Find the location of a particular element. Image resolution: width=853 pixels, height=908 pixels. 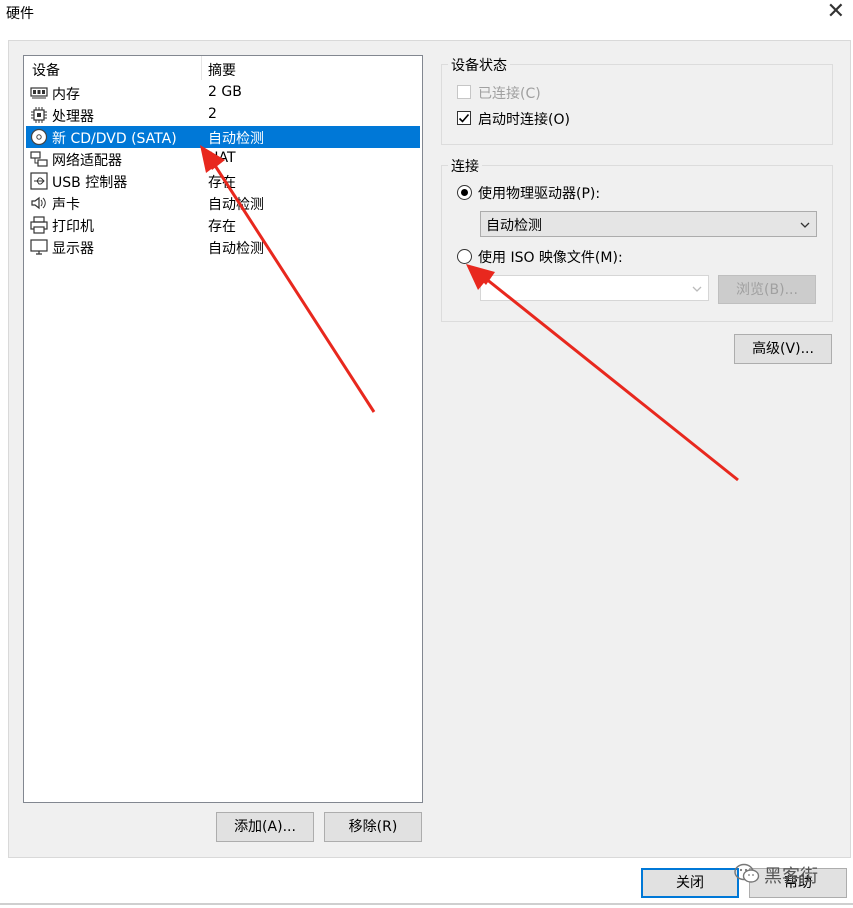

window-title: 硬件 is located at coordinates (20, 14).